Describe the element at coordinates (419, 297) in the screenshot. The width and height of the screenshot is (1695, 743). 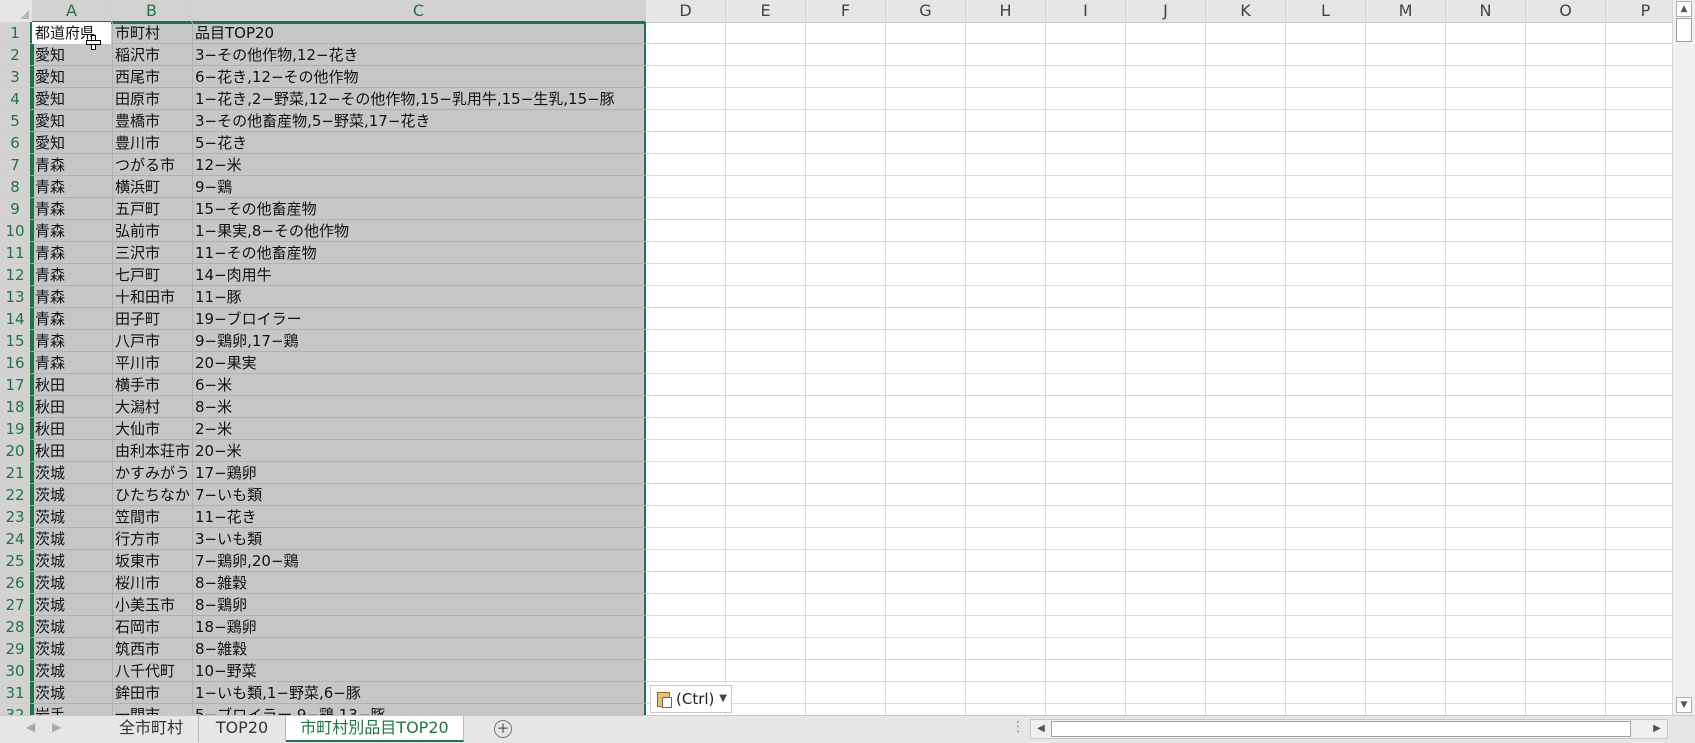
I see `cell-items: 11−豚` at that location.